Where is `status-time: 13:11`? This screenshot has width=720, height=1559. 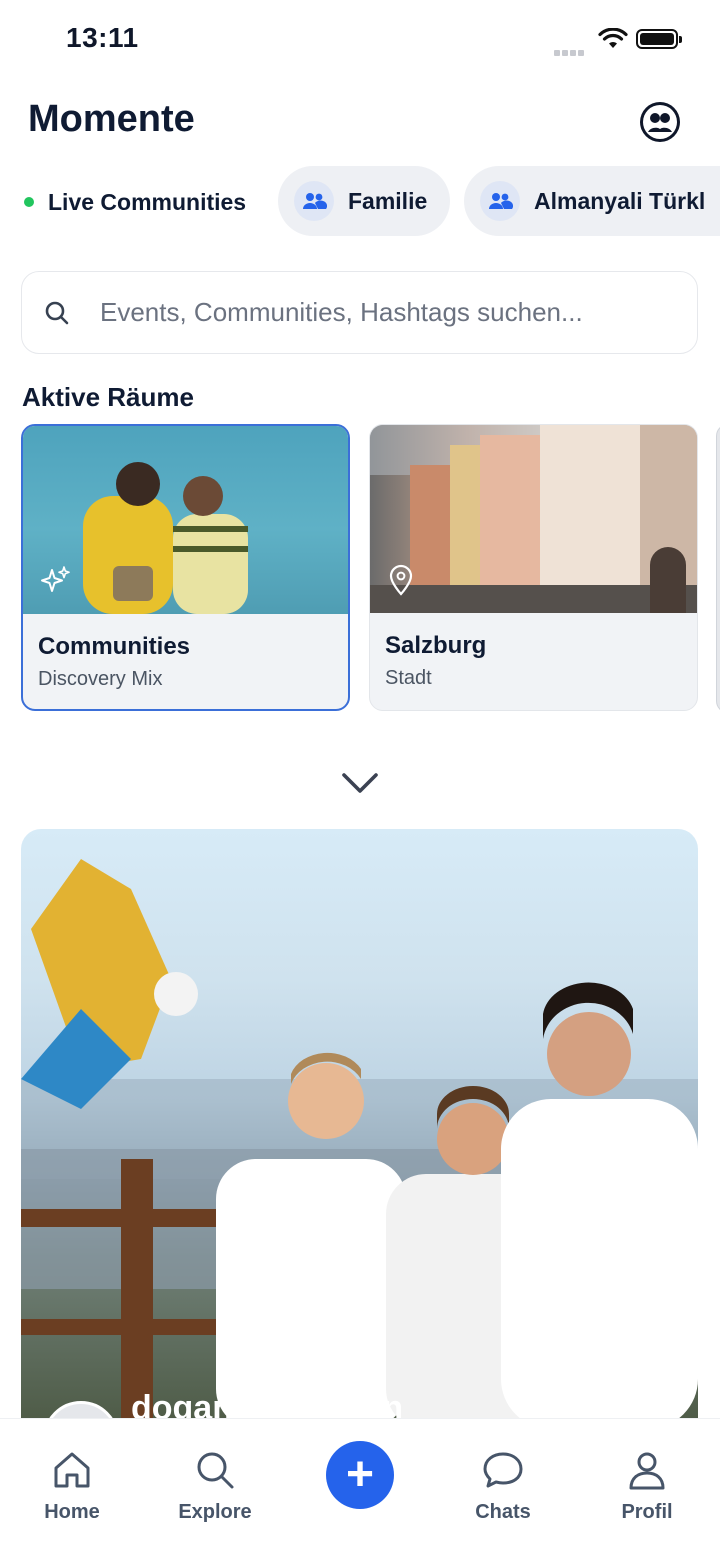
status-time: 13:11 is located at coordinates (102, 37).